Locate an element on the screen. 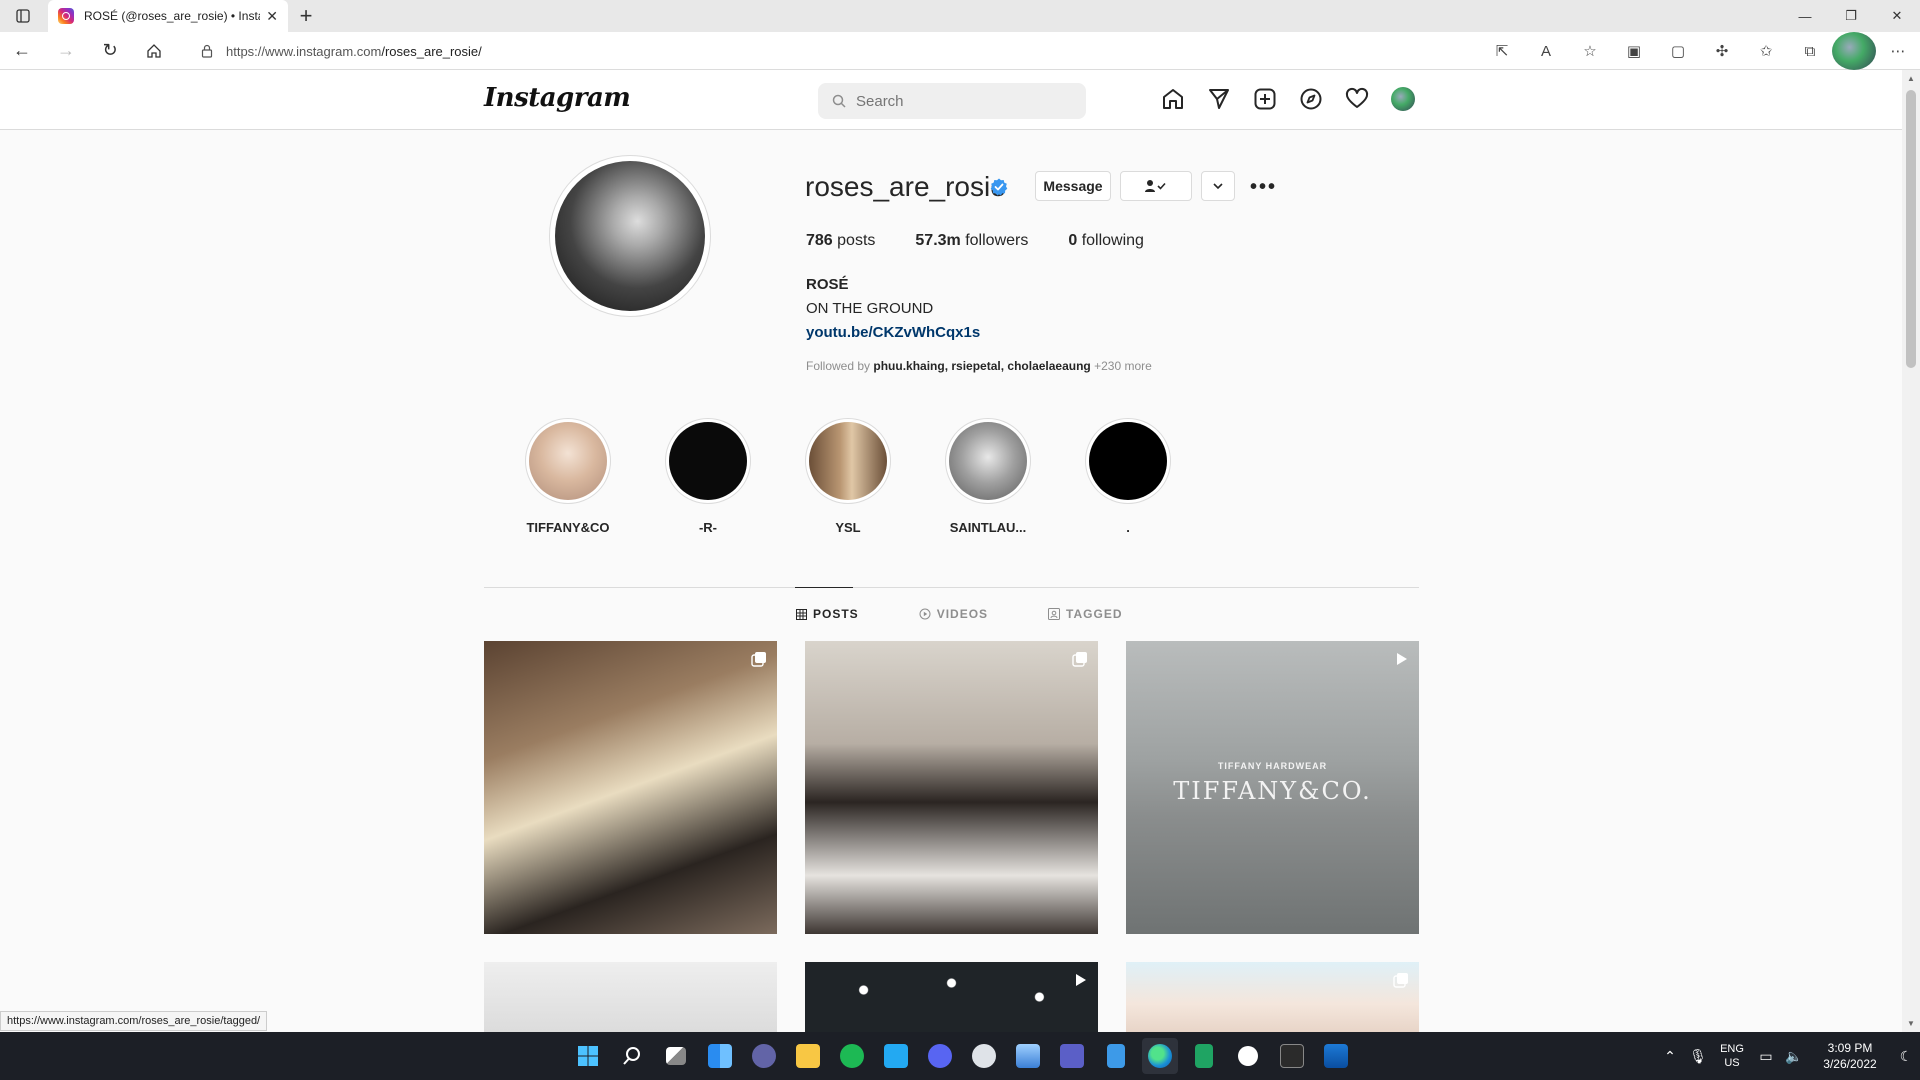 The image size is (1920, 1080). new-tab-button: + is located at coordinates (306, 16).